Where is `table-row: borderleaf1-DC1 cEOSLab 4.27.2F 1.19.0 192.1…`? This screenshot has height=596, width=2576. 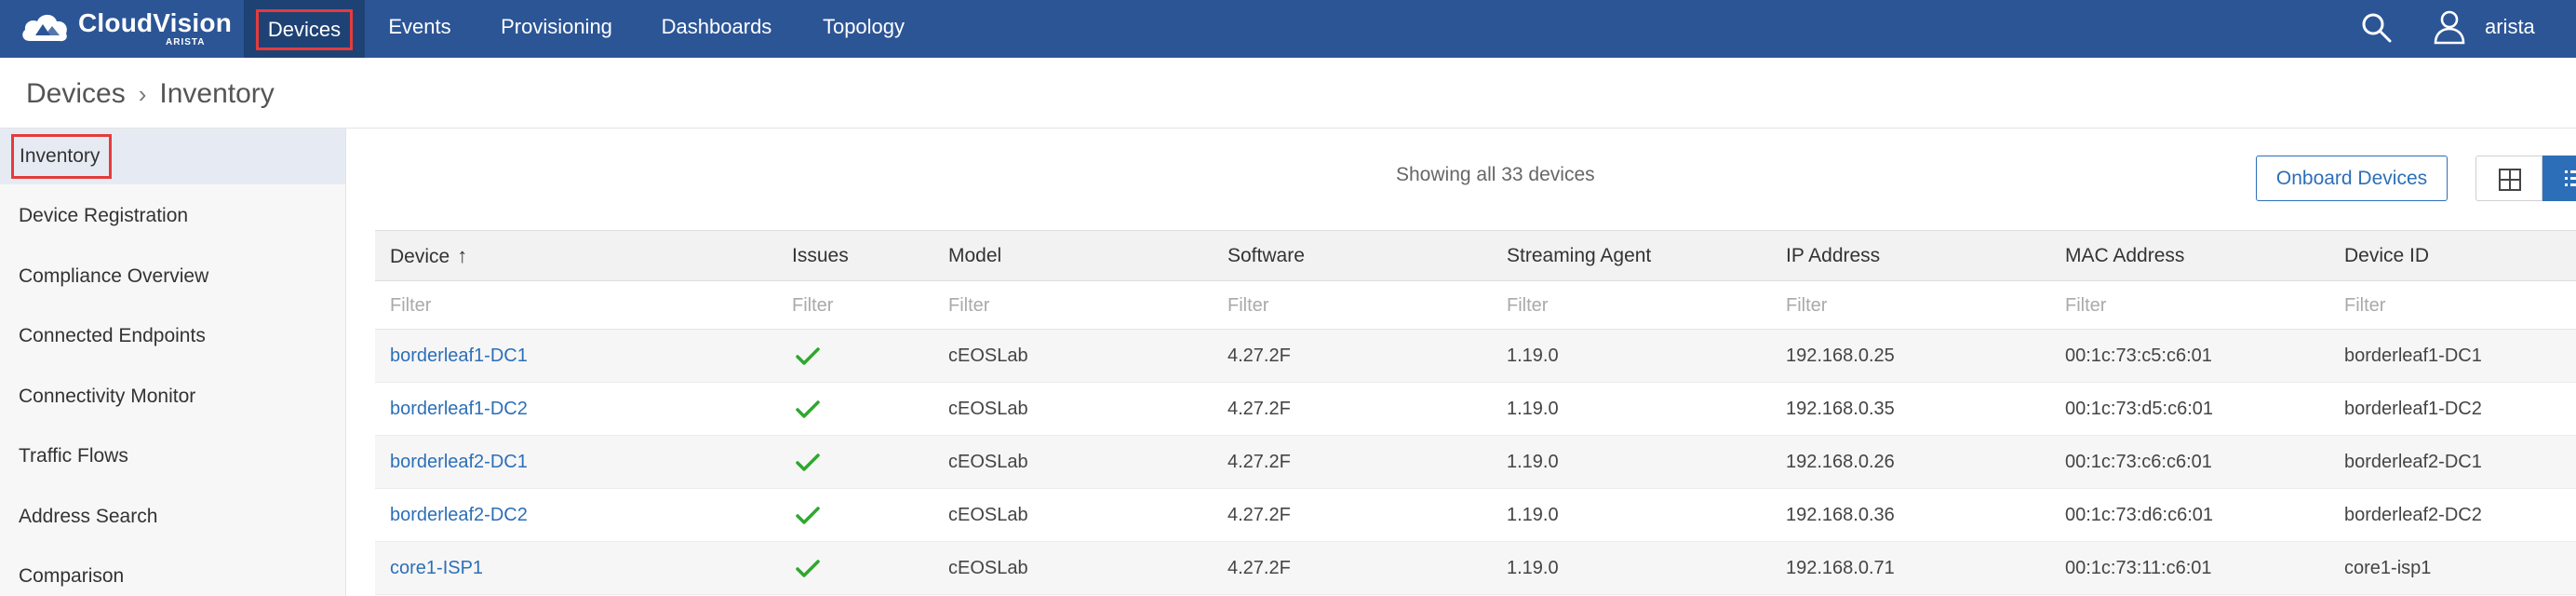 table-row: borderleaf1-DC1 cEOSLab 4.27.2F 1.19.0 192.1… is located at coordinates (1475, 357).